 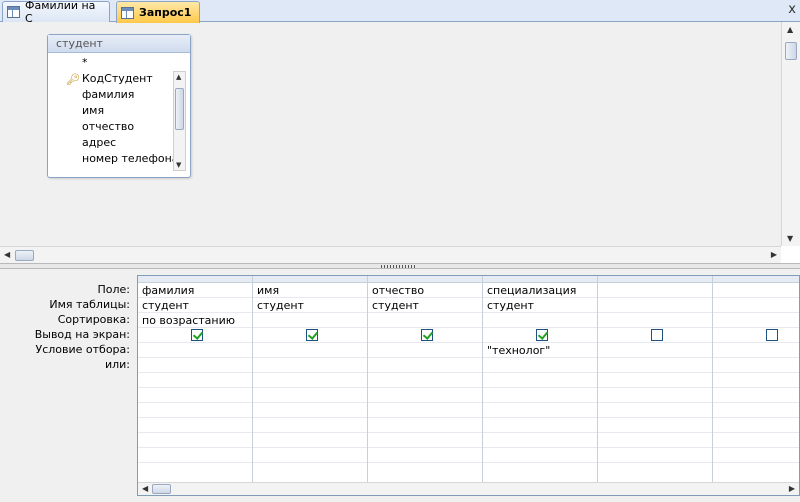 I want to click on field-list-scrollbar: ▲ ▼, so click(x=179, y=121).